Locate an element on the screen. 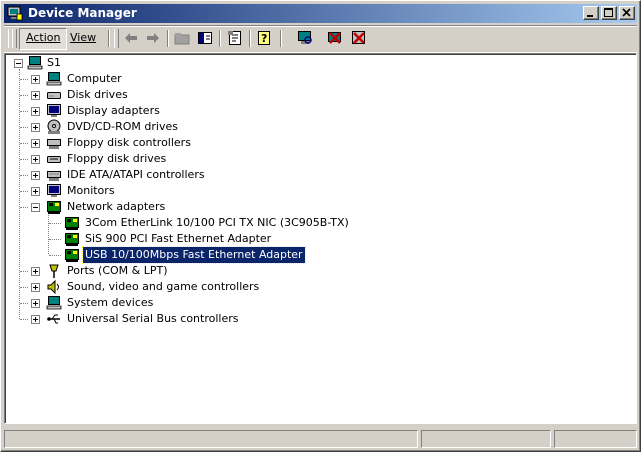 The height and width of the screenshot is (452, 641). toolbar: Action View ? is located at coordinates (320, 39).